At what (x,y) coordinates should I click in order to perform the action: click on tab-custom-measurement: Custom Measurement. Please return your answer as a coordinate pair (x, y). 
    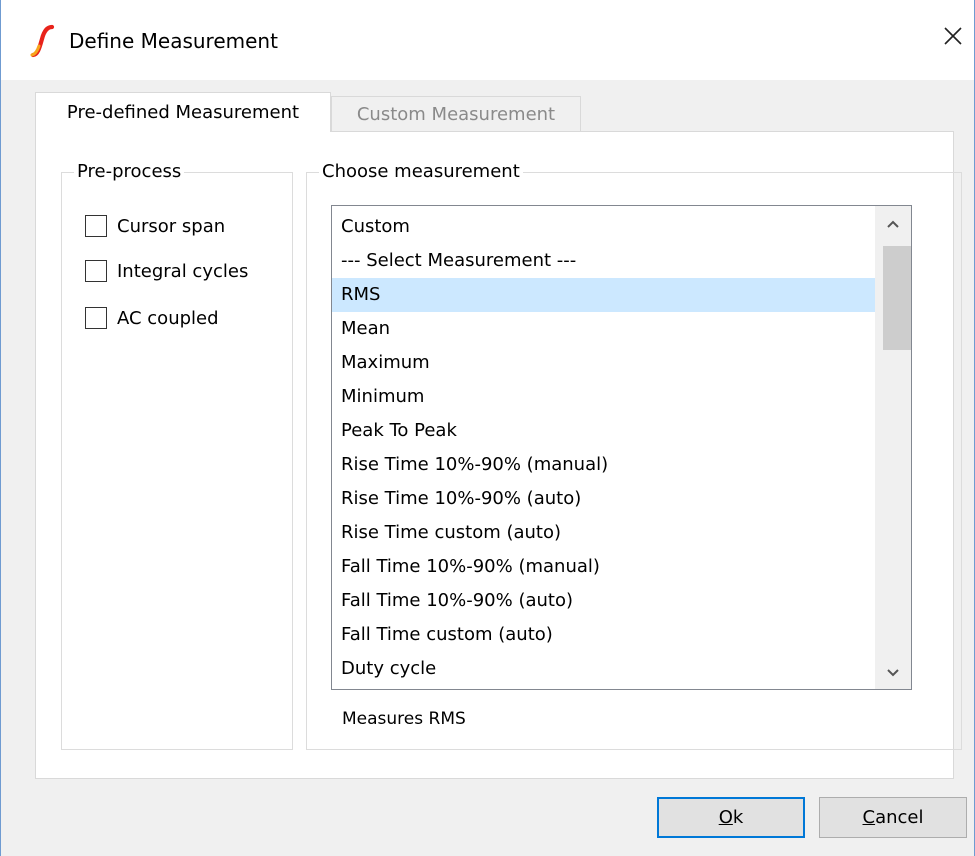
    Looking at the image, I should click on (456, 113).